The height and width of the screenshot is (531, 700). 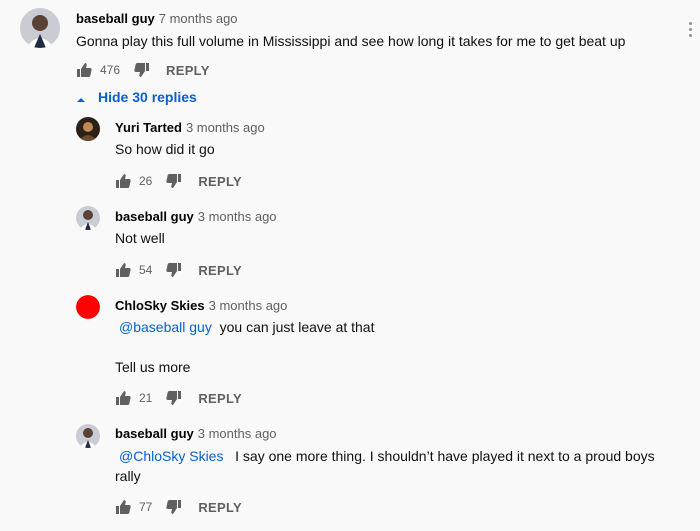 What do you see at coordinates (148, 127) in the screenshot?
I see `author-name: Yuri Tarted` at bounding box center [148, 127].